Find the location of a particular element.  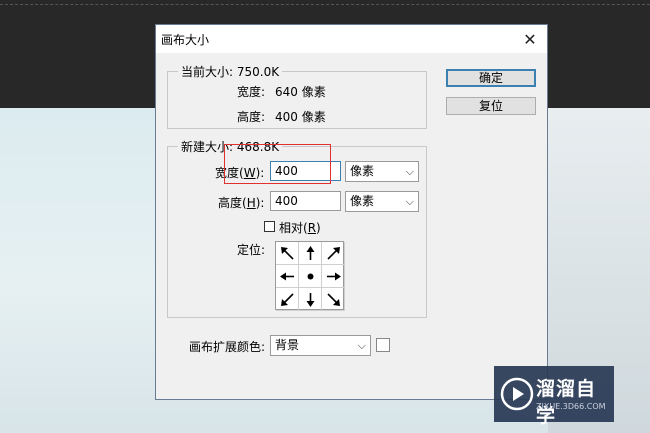

arrow-left-icon is located at coordinates (286, 276).